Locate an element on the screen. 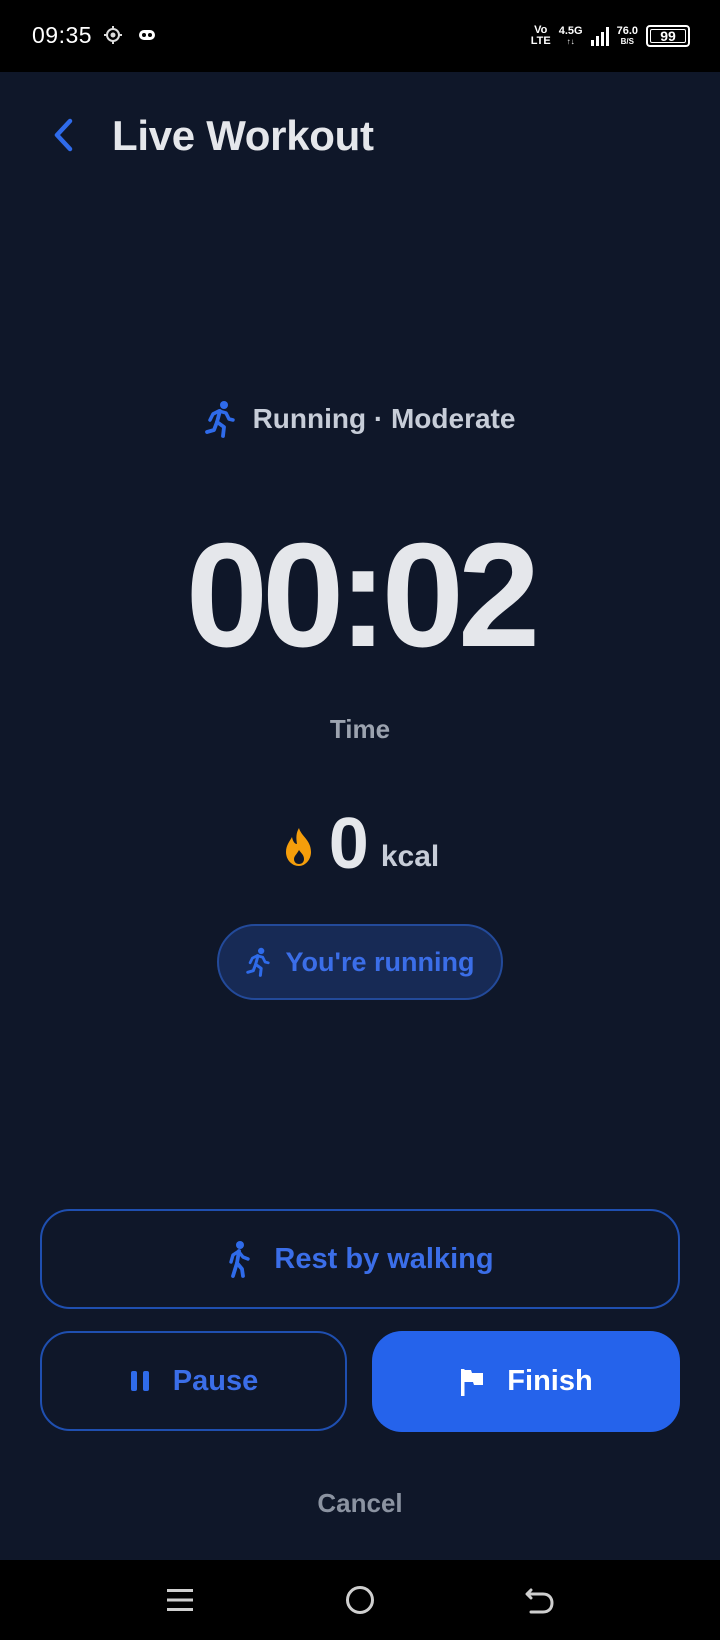 Image resolution: width=720 pixels, height=1640 pixels. pause-label: Pause is located at coordinates (215, 1380).